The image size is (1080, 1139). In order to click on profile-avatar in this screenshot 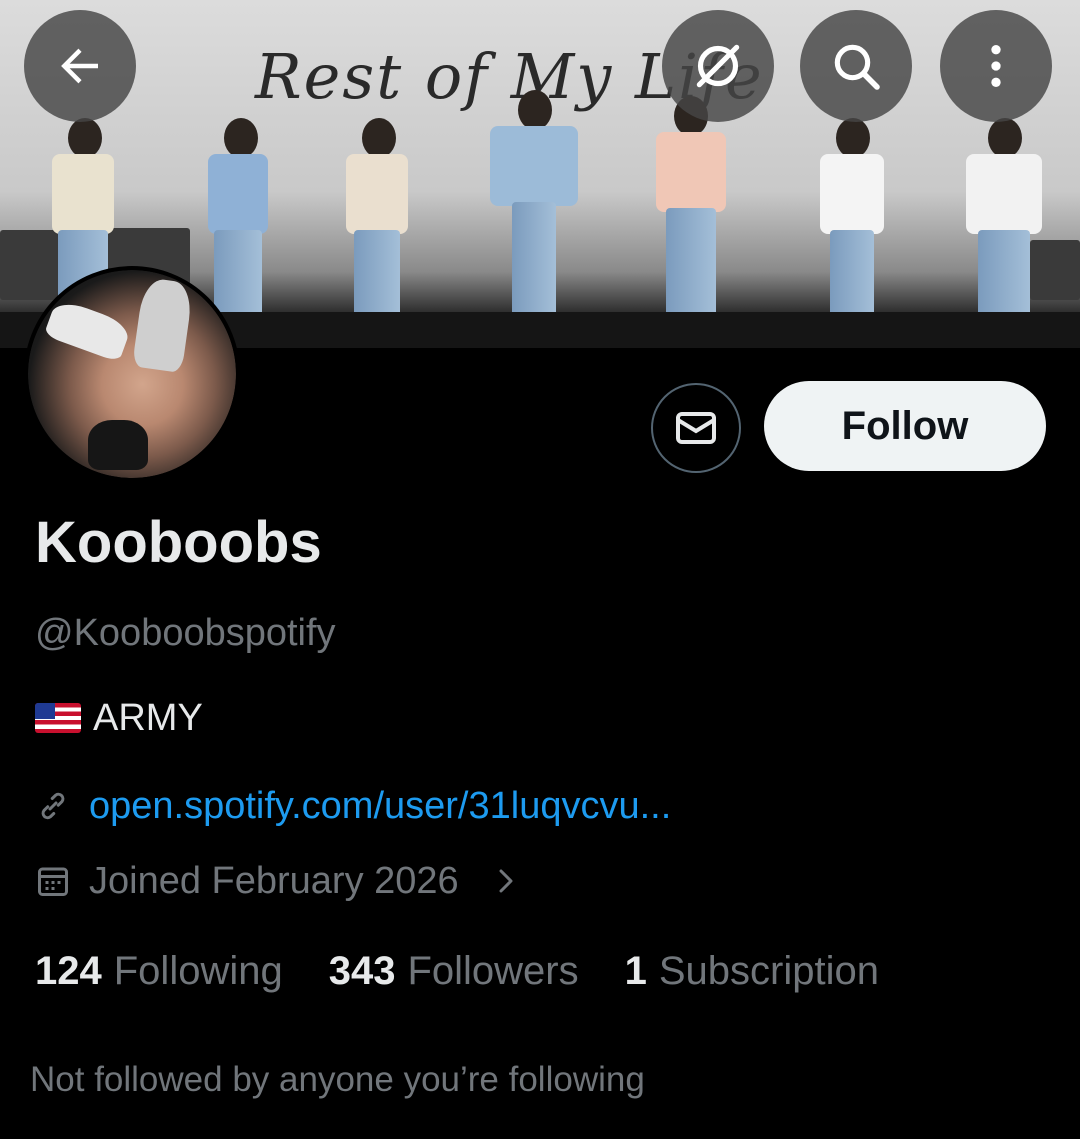, I will do `click(132, 374)`.